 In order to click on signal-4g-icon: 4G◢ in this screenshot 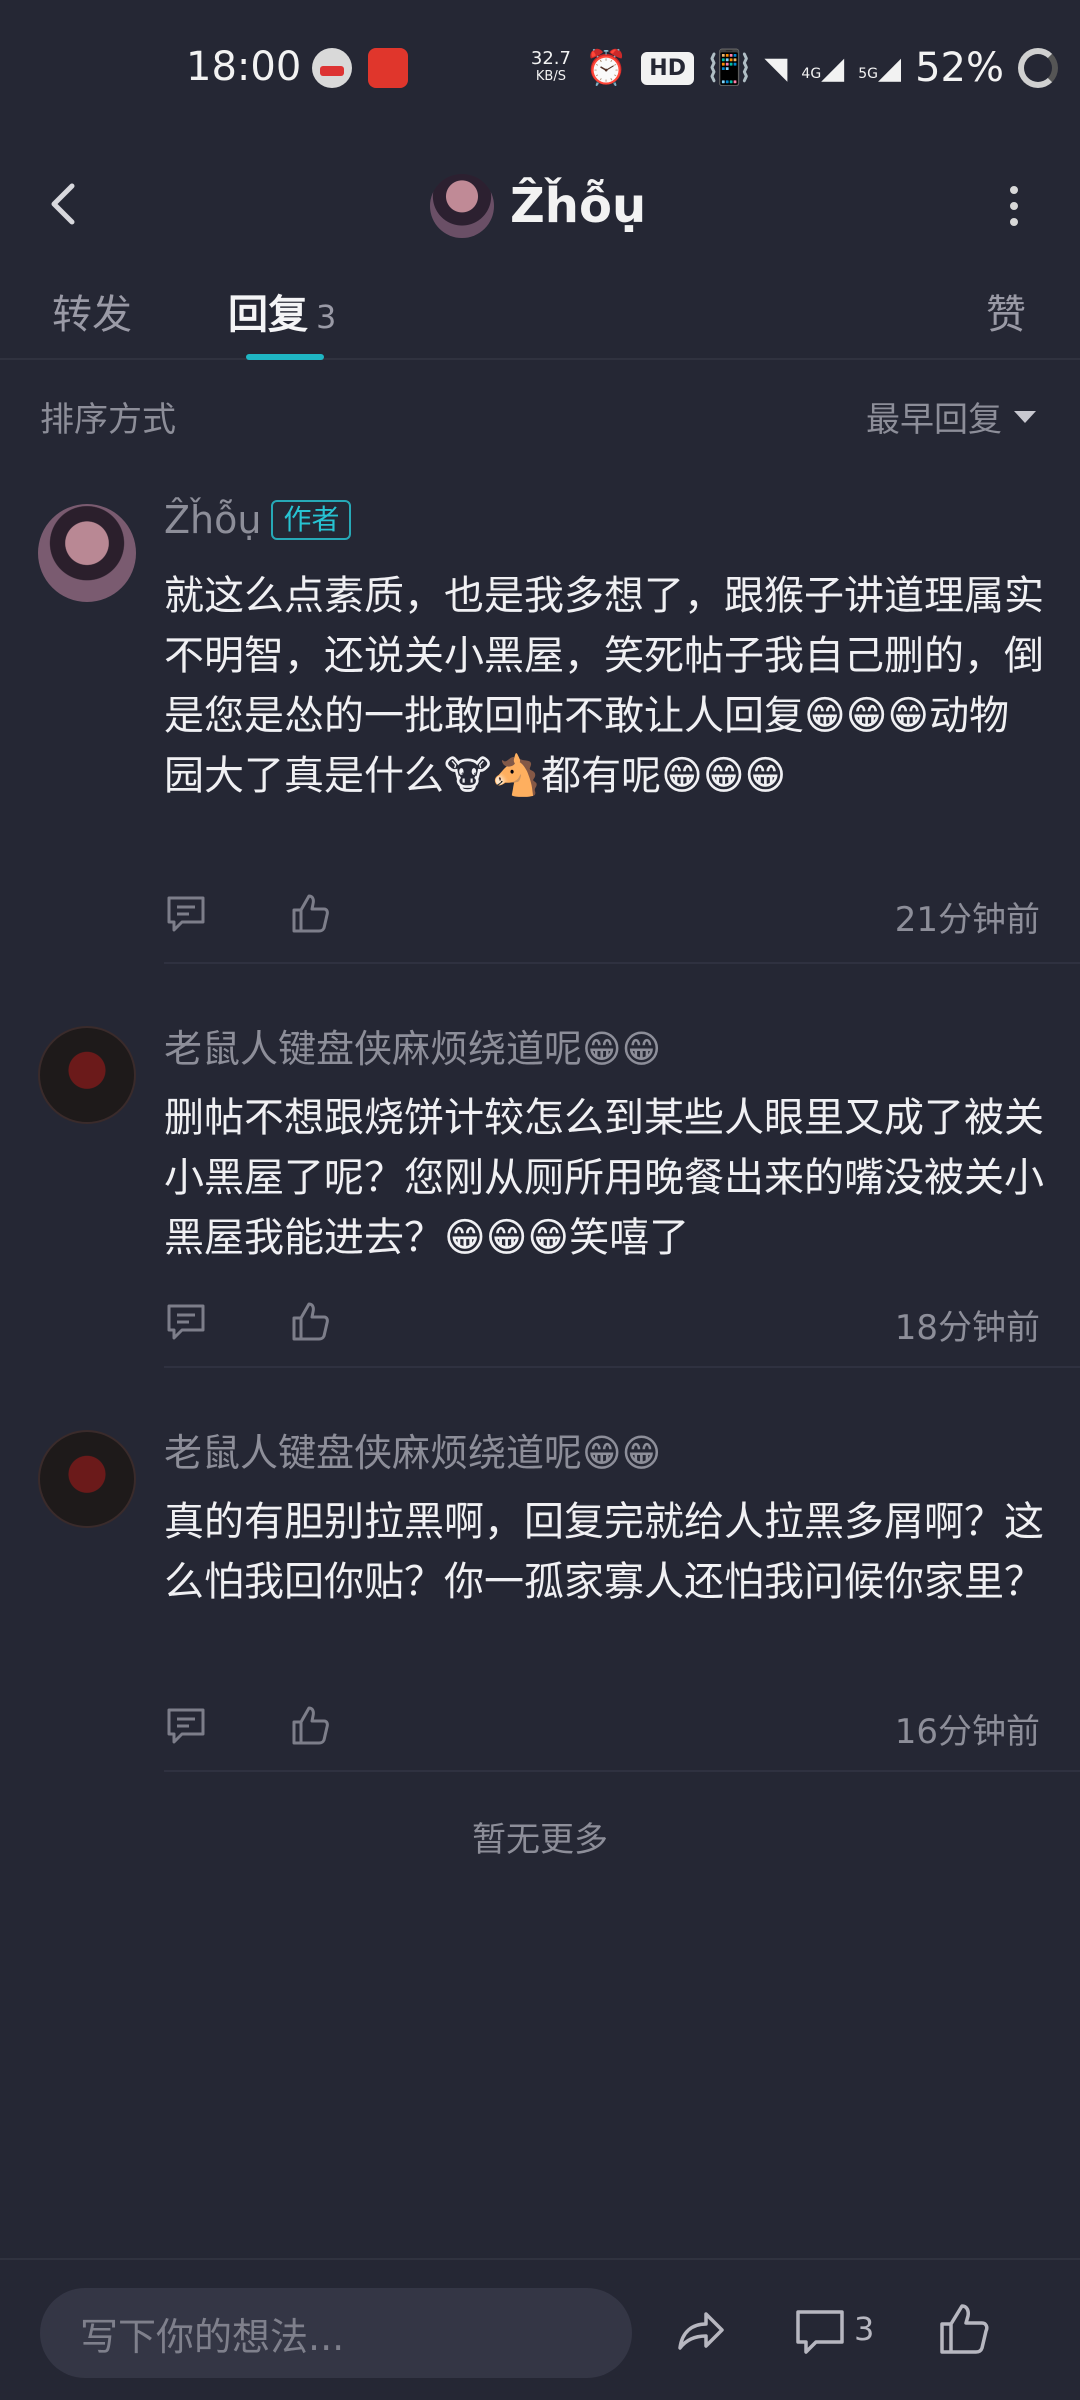, I will do `click(823, 68)`.